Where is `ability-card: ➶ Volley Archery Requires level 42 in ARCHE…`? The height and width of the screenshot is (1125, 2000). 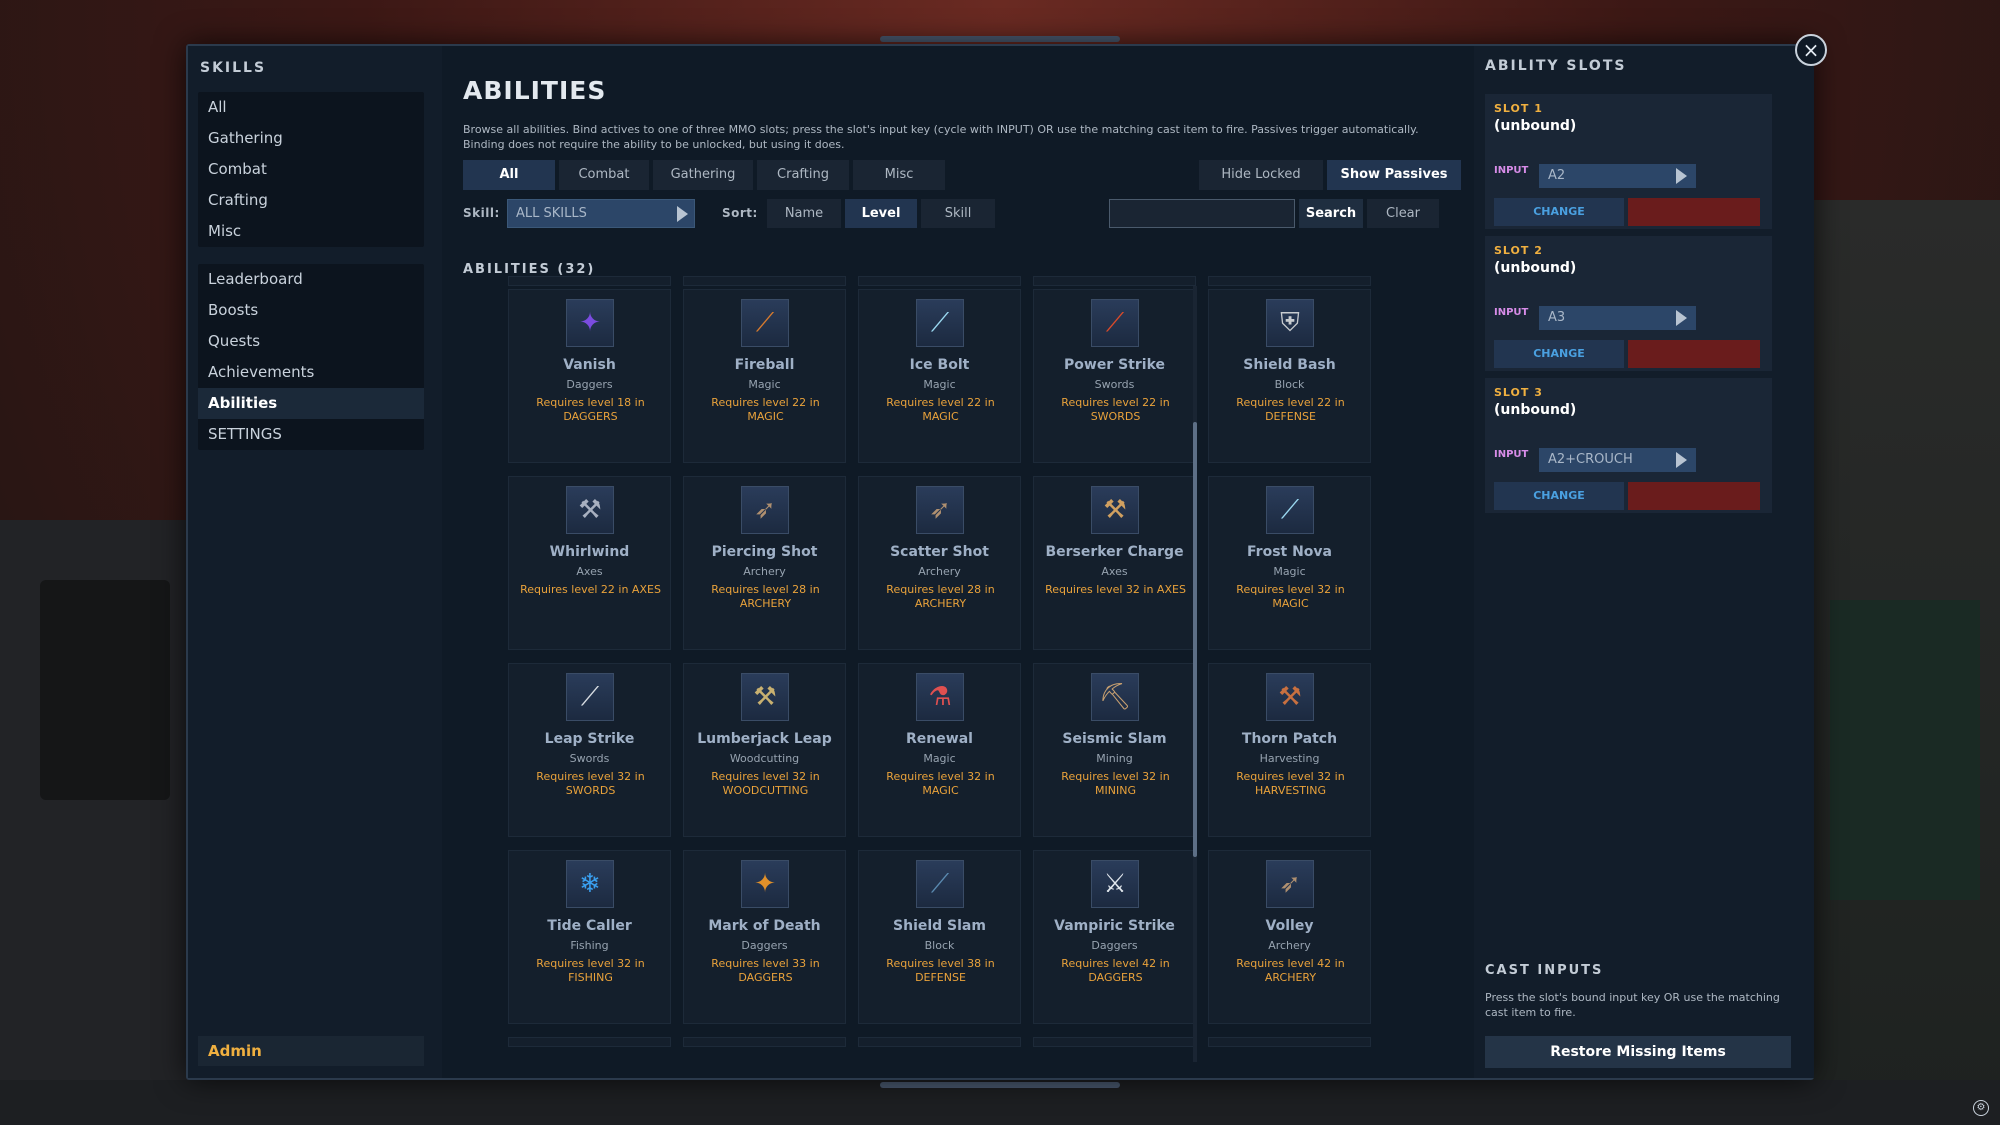
ability-card: ➶ Volley Archery Requires level 42 in ARCHE… is located at coordinates (1289, 937).